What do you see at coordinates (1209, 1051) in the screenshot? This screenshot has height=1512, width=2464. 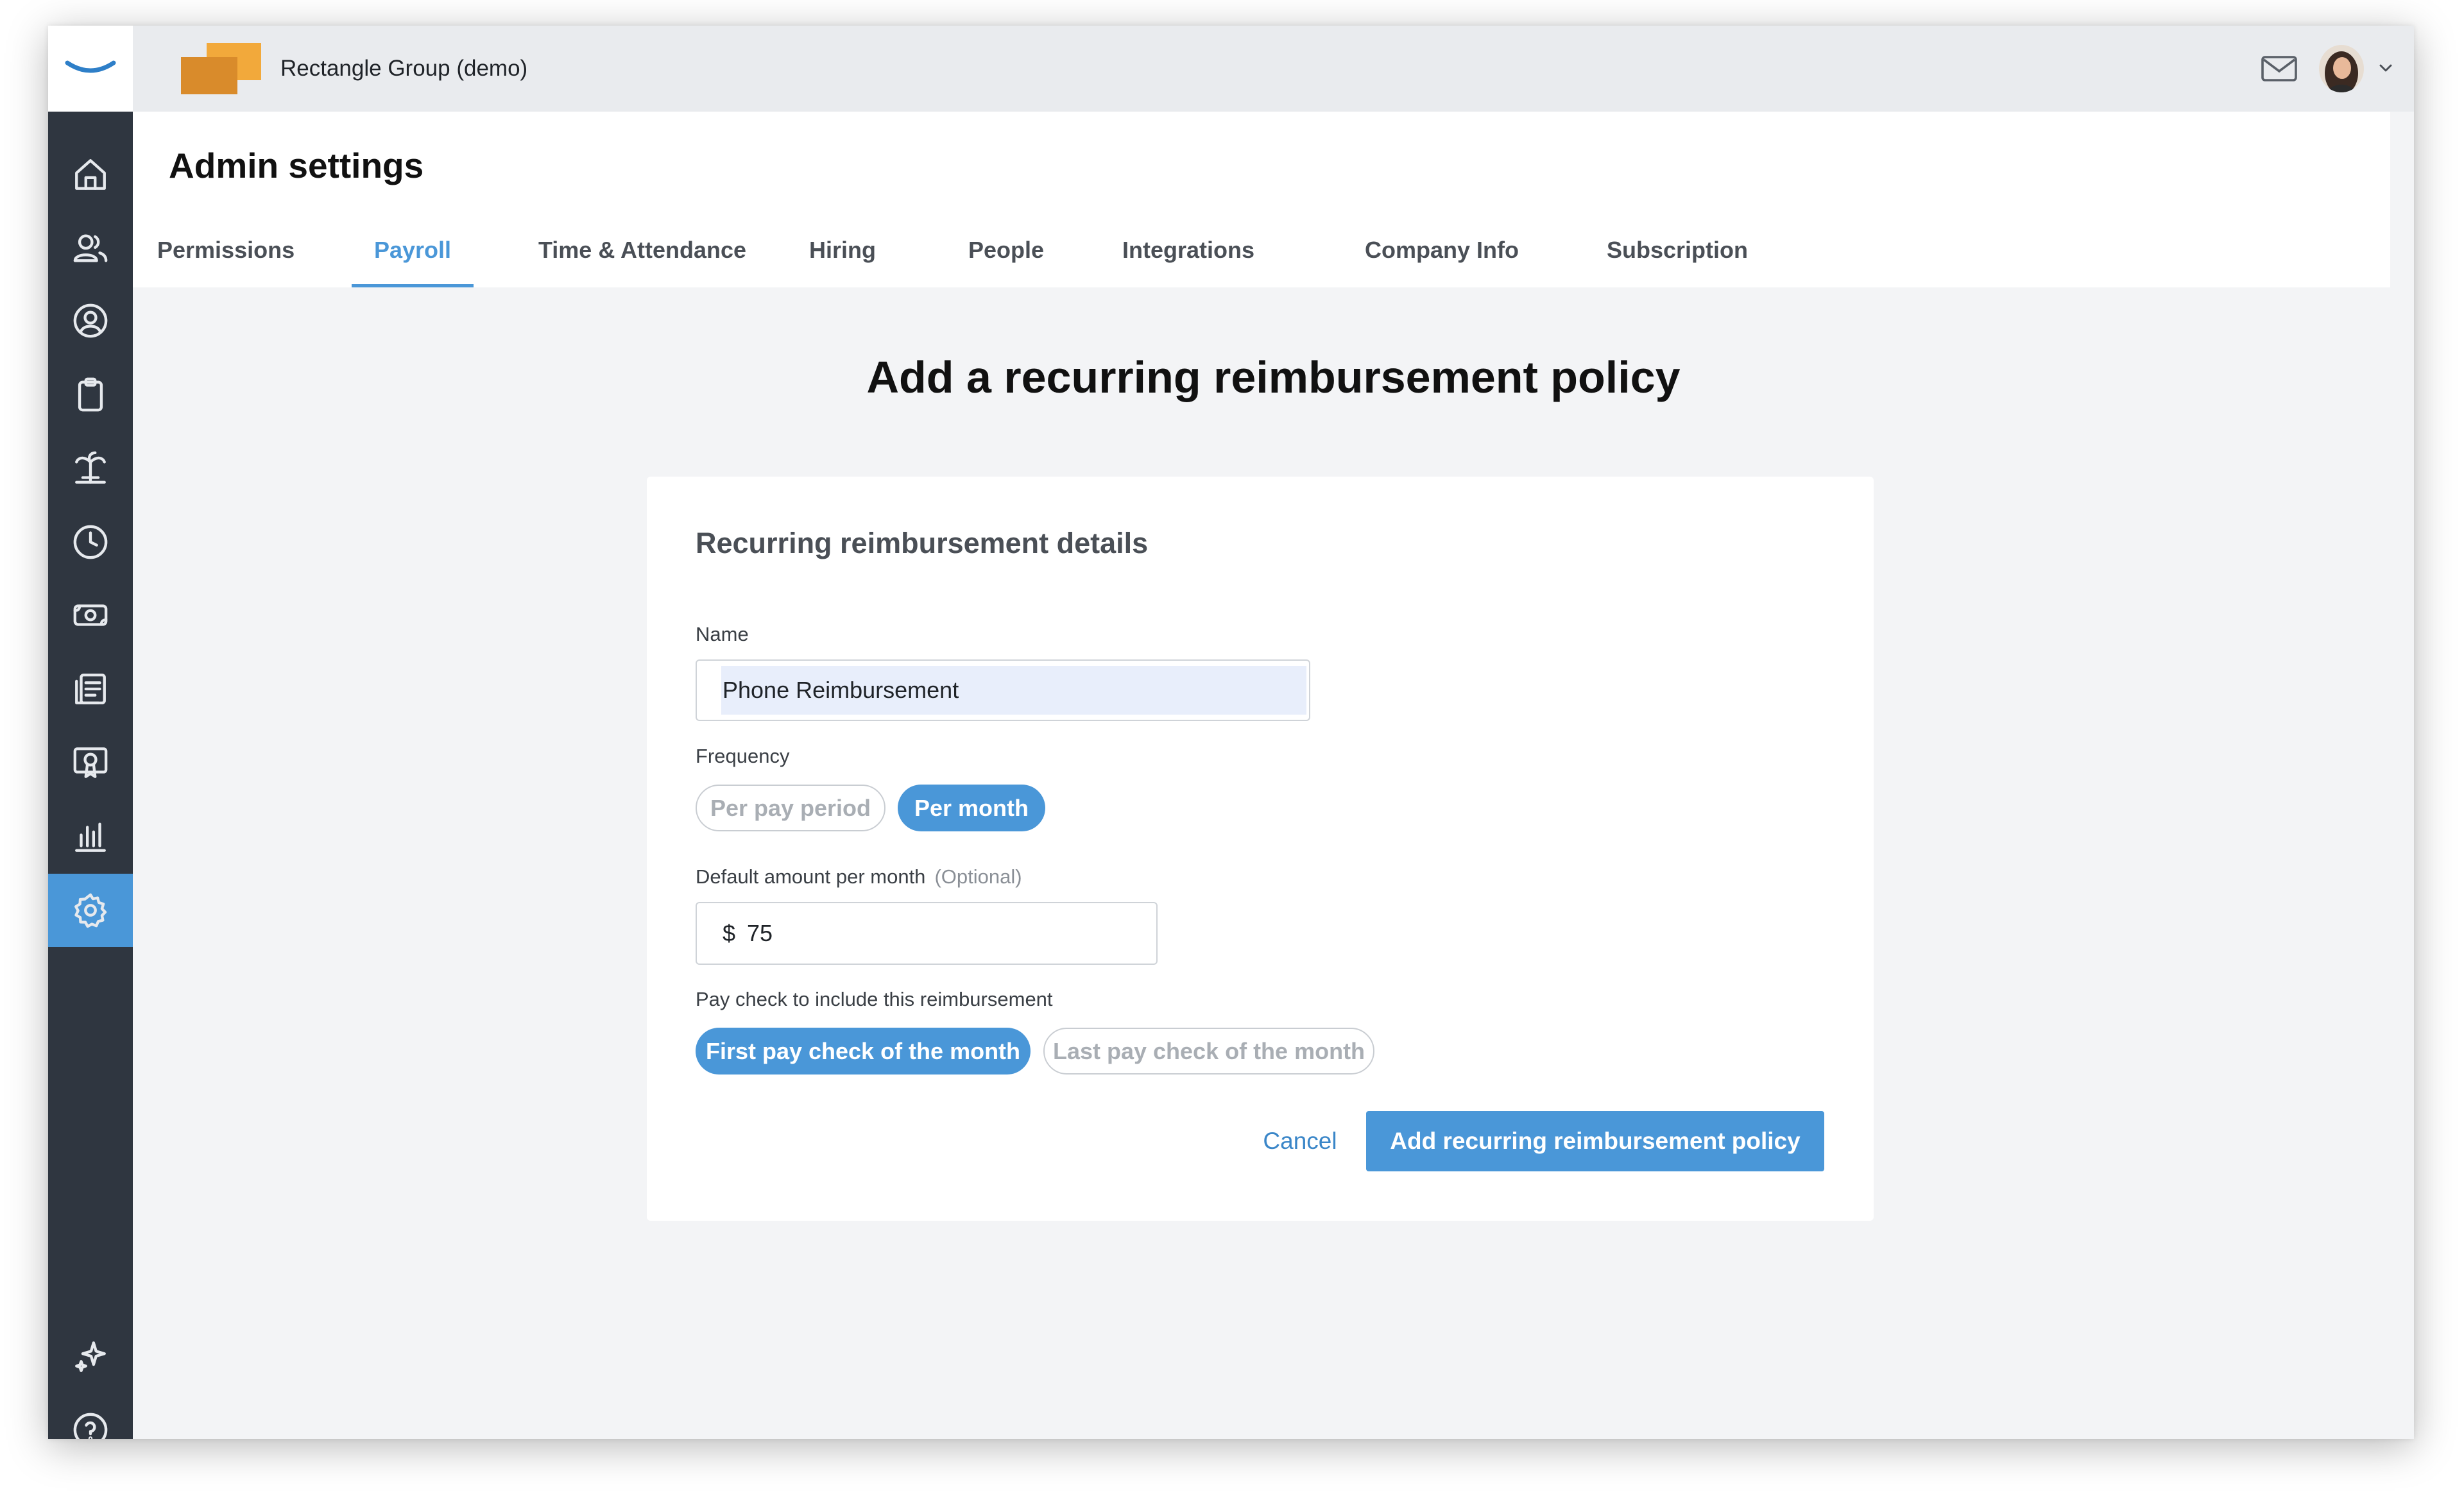 I see `last-paycheck-option: Last pay check of the month` at bounding box center [1209, 1051].